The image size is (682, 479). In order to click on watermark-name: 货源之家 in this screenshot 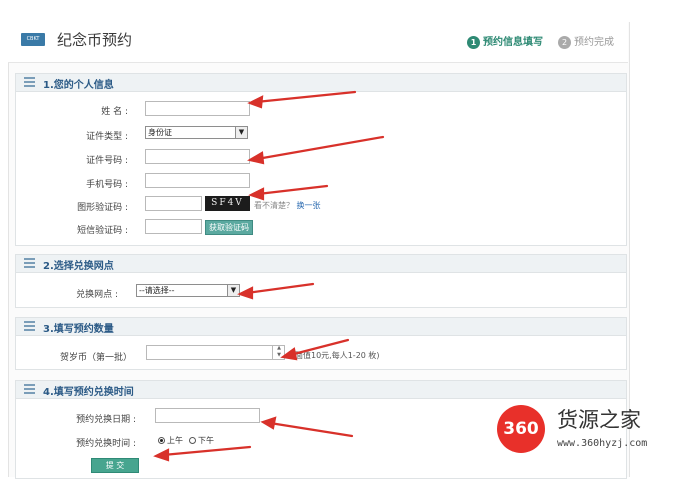, I will do `click(599, 420)`.